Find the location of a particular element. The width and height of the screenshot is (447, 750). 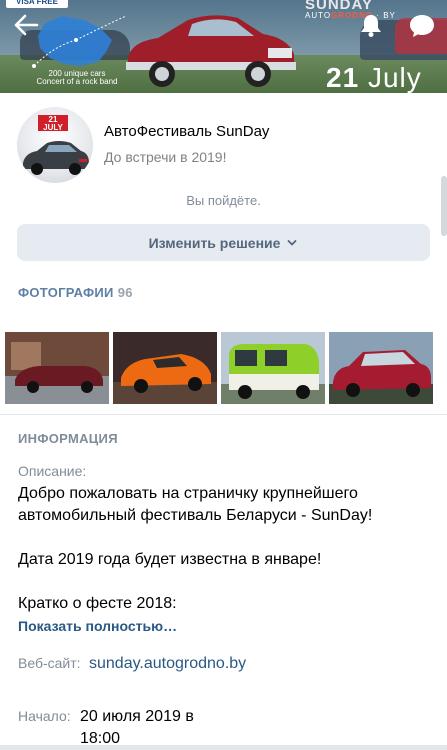

photos-section-header: ФОТОГРАФИИ 96 is located at coordinates (75, 292).